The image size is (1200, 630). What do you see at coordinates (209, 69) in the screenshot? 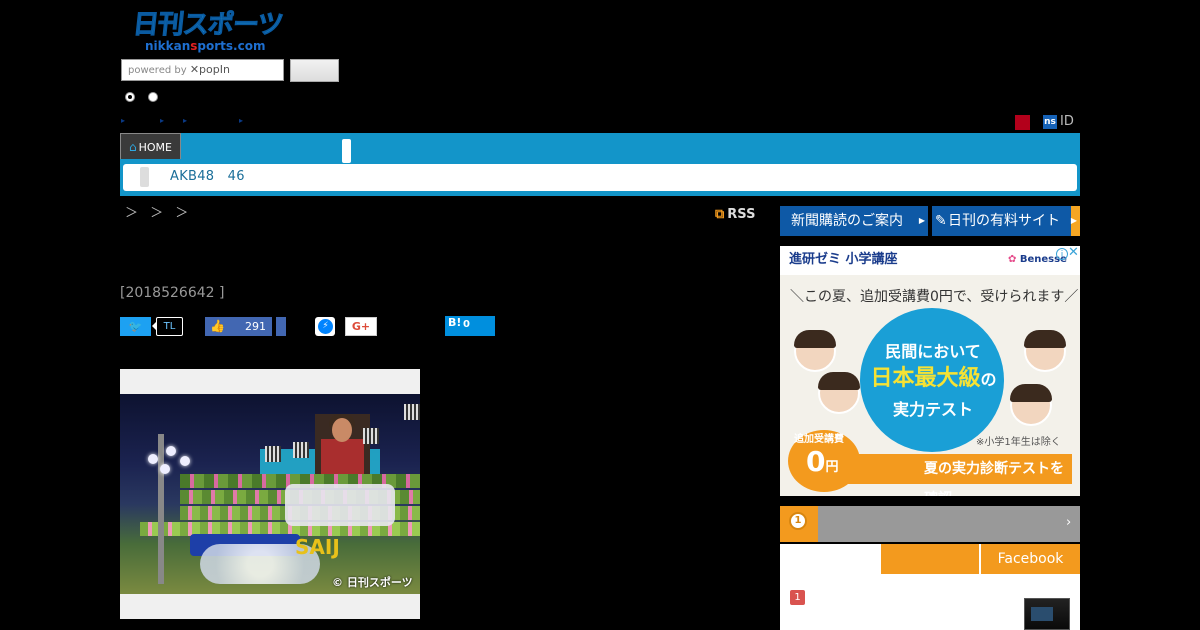
I see `popin-logo: ✕popIn` at bounding box center [209, 69].